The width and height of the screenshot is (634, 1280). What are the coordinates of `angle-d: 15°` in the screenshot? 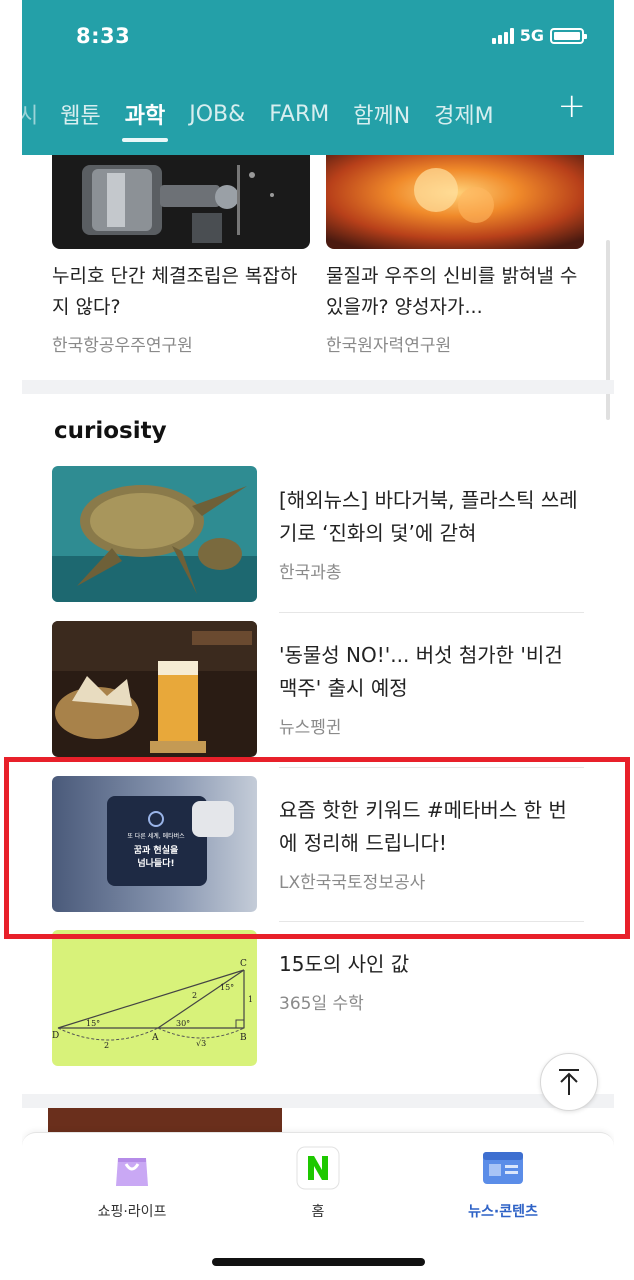 It's located at (93, 1023).